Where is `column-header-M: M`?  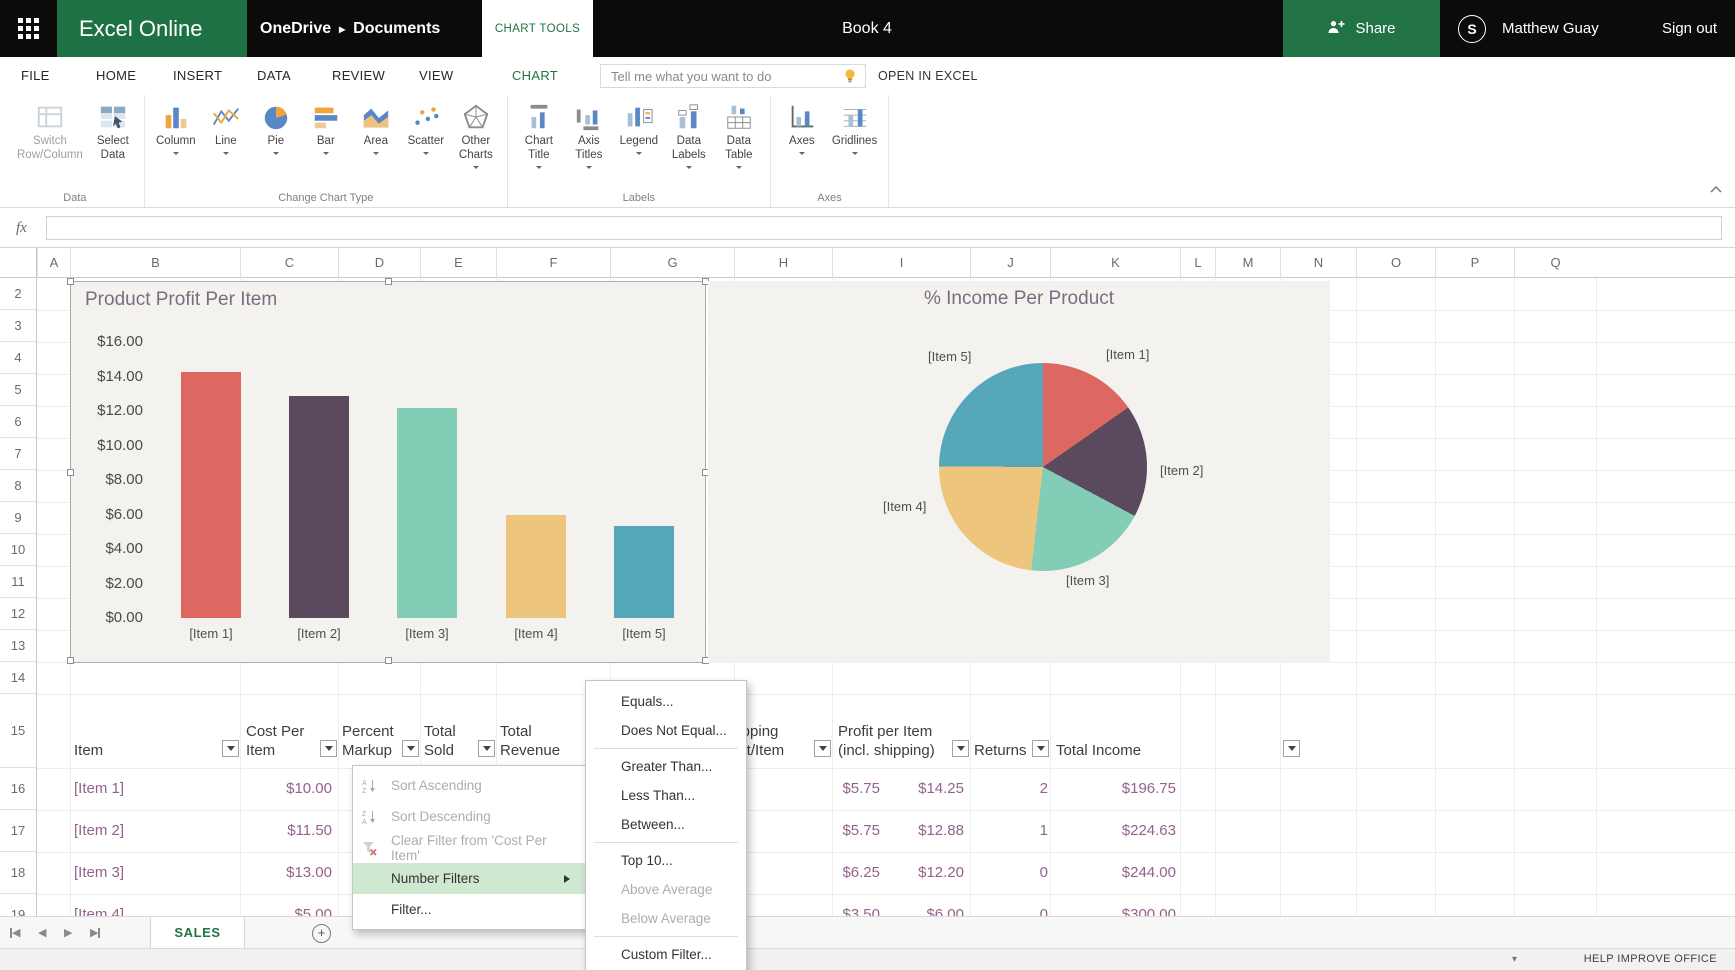
column-header-M: M is located at coordinates (1247, 263).